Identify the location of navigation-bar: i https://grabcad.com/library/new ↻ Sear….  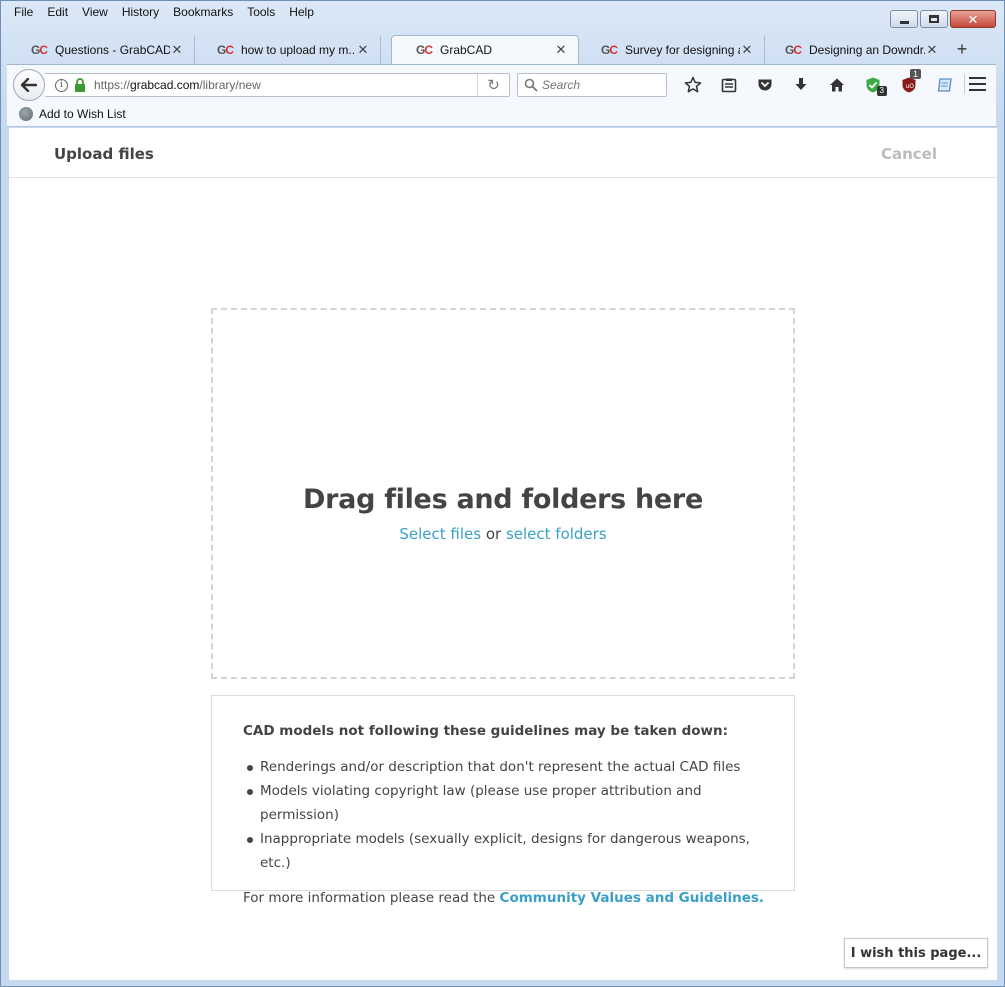
(501, 83).